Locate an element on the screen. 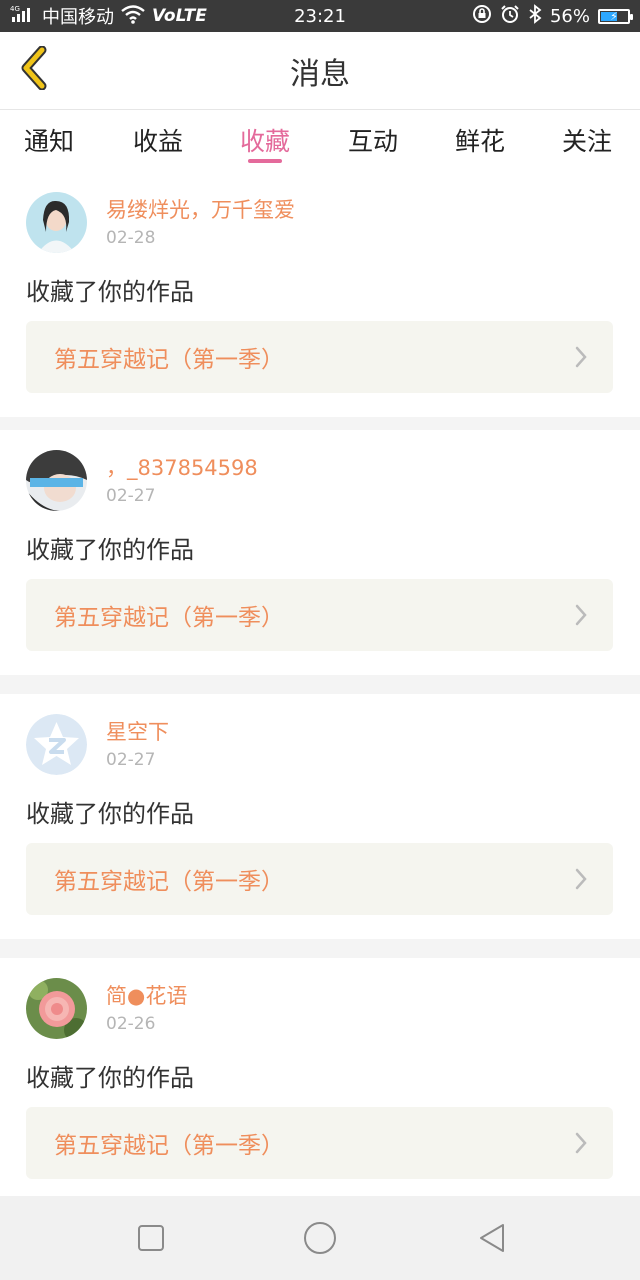 Image resolution: width=640 pixels, height=1280 pixels. status-right: 56% ⚡ is located at coordinates (552, 16).